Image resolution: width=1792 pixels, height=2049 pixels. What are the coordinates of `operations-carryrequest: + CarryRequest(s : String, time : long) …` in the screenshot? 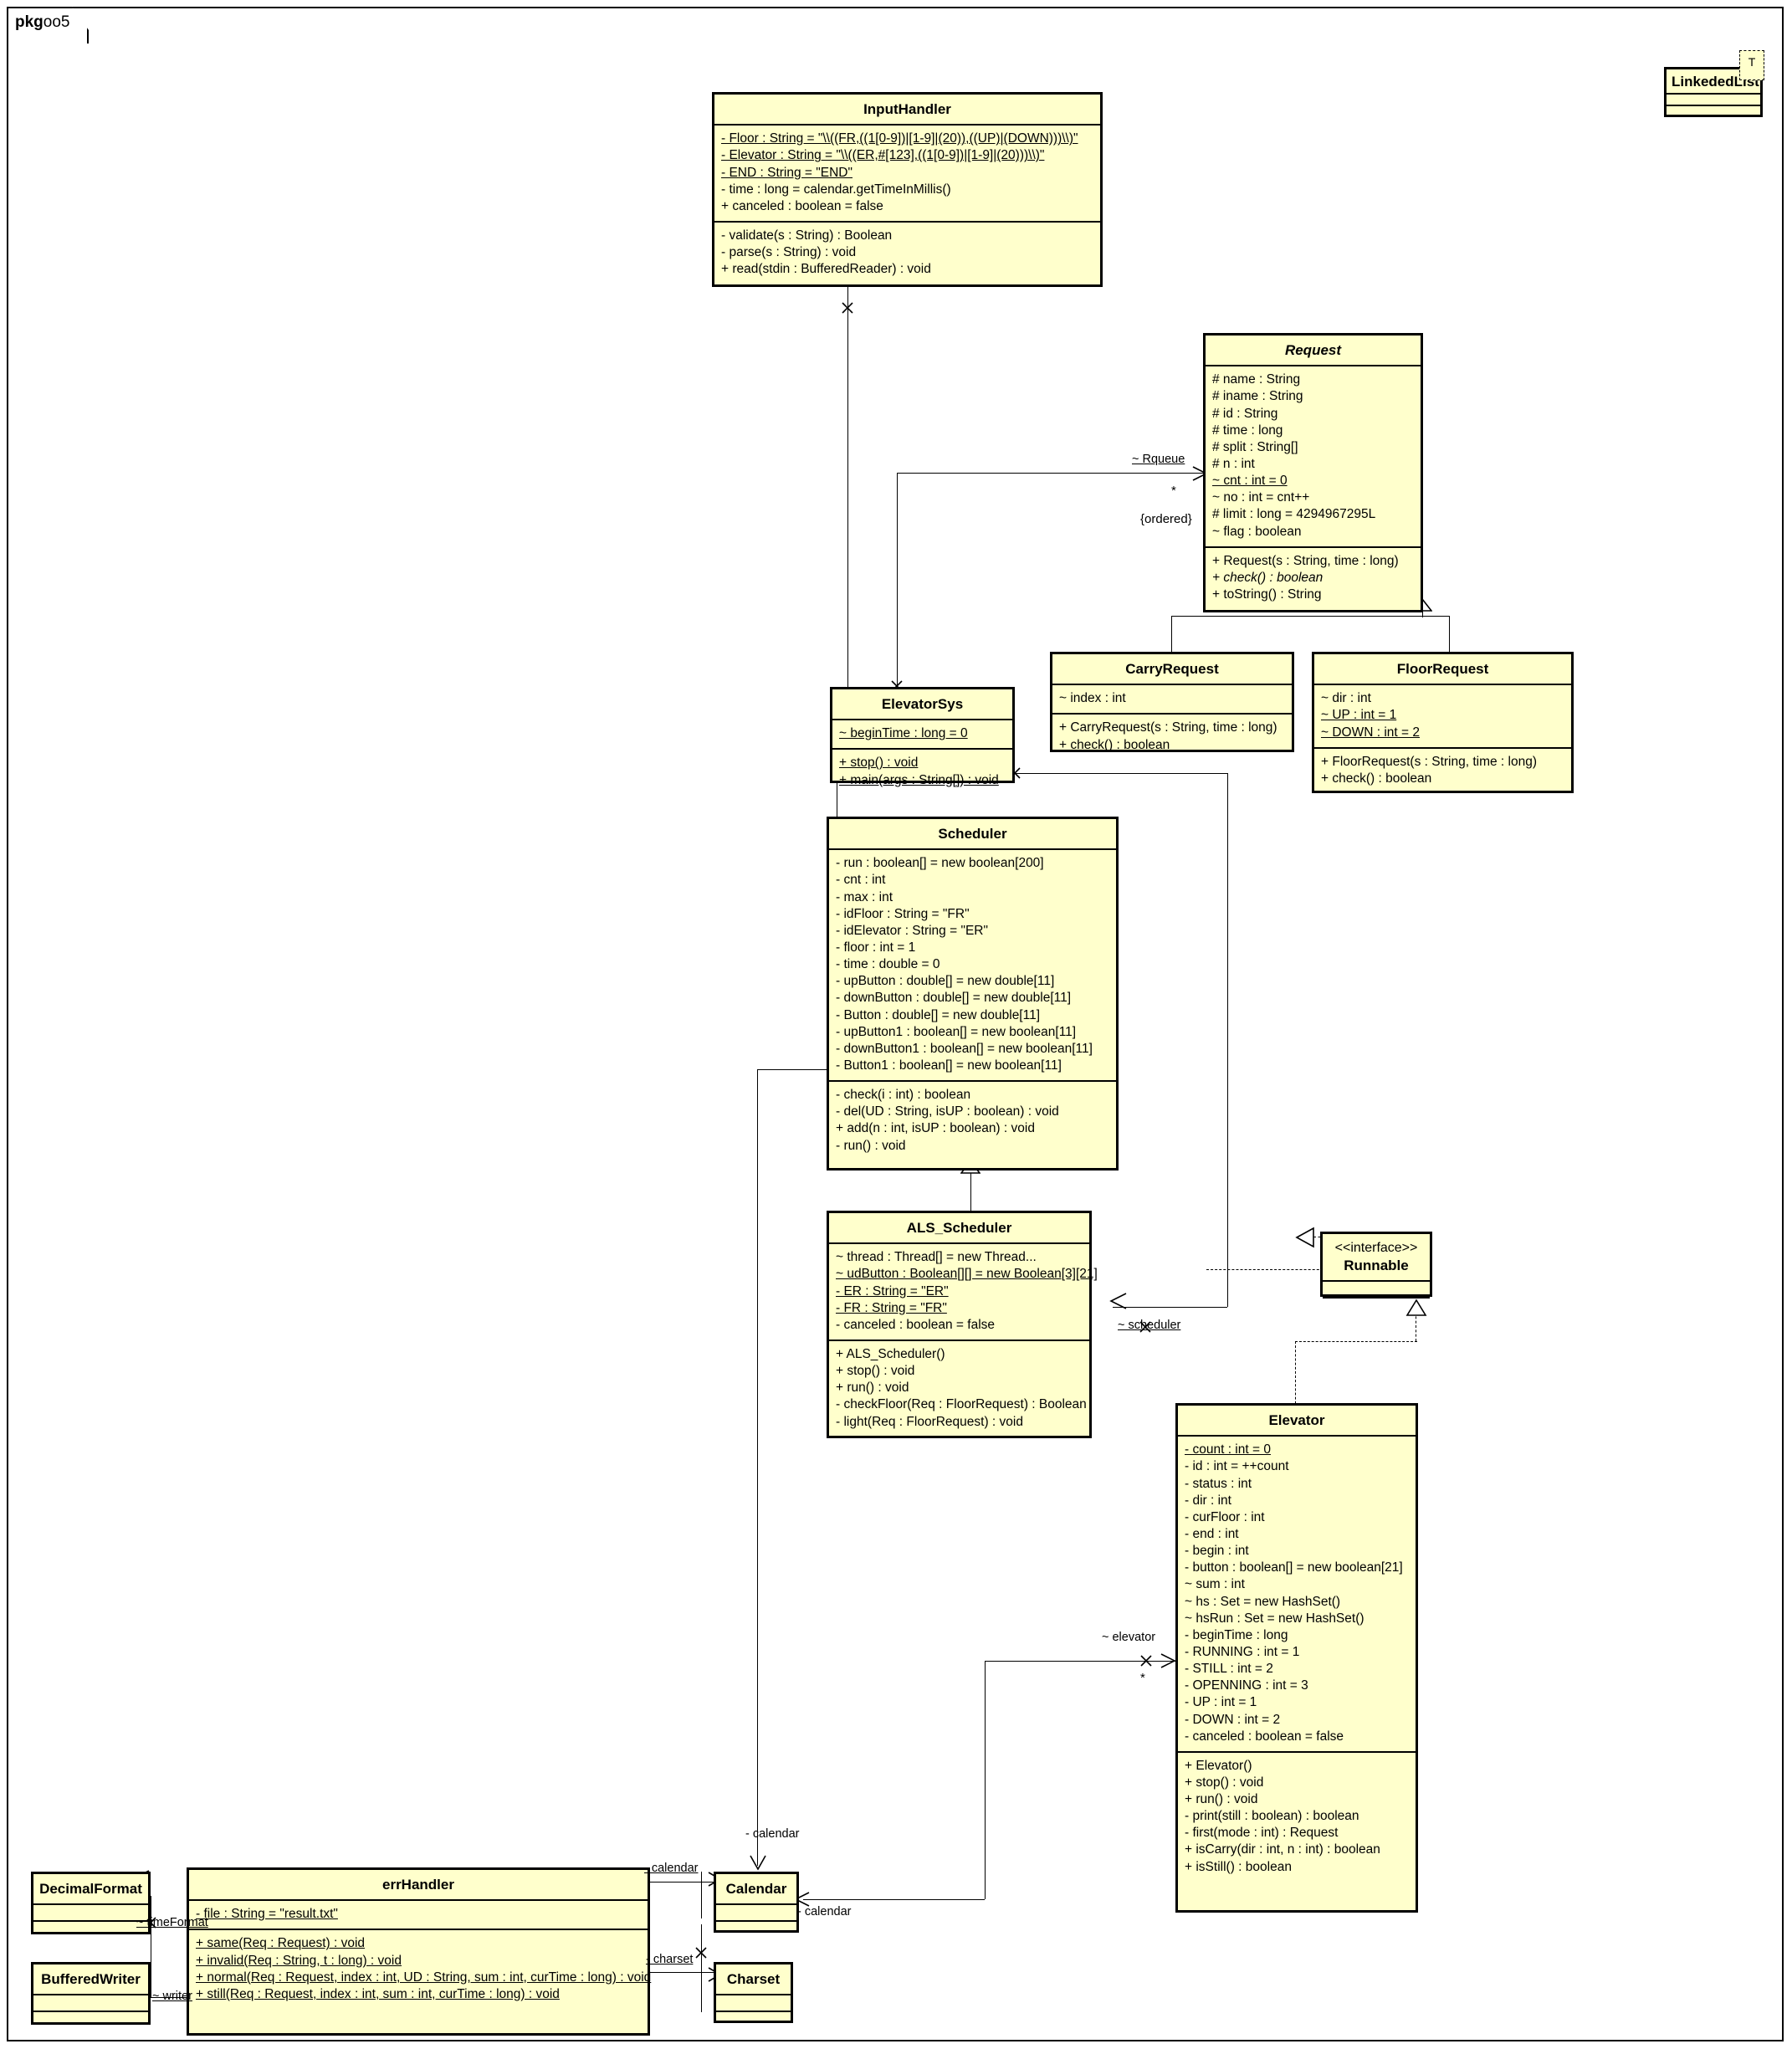 It's located at (1172, 737).